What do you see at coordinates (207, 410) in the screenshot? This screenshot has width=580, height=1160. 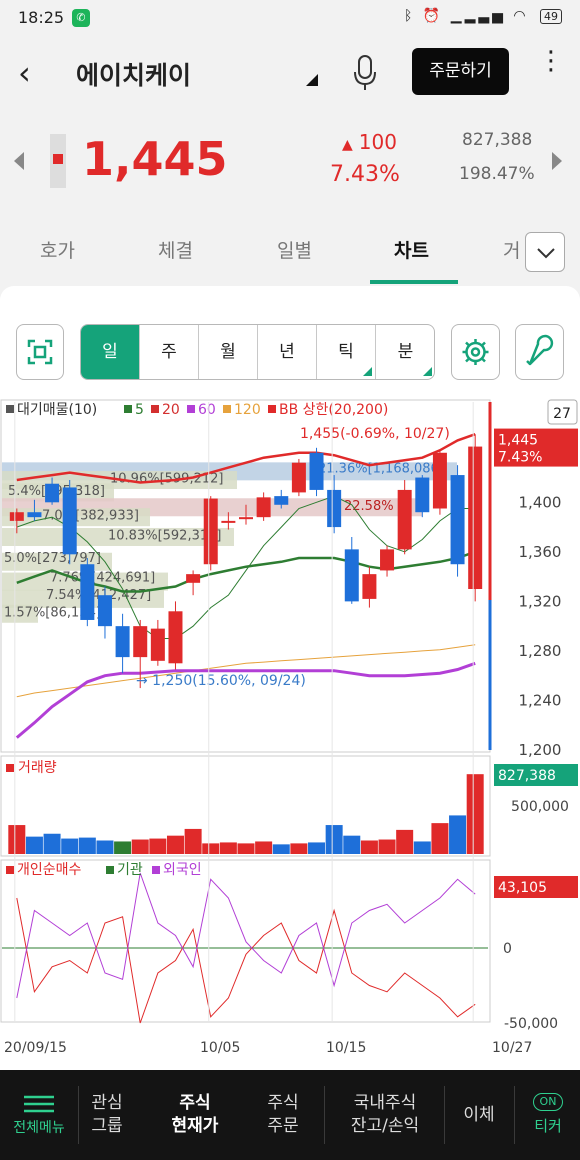 I see `legend-item: 60` at bounding box center [207, 410].